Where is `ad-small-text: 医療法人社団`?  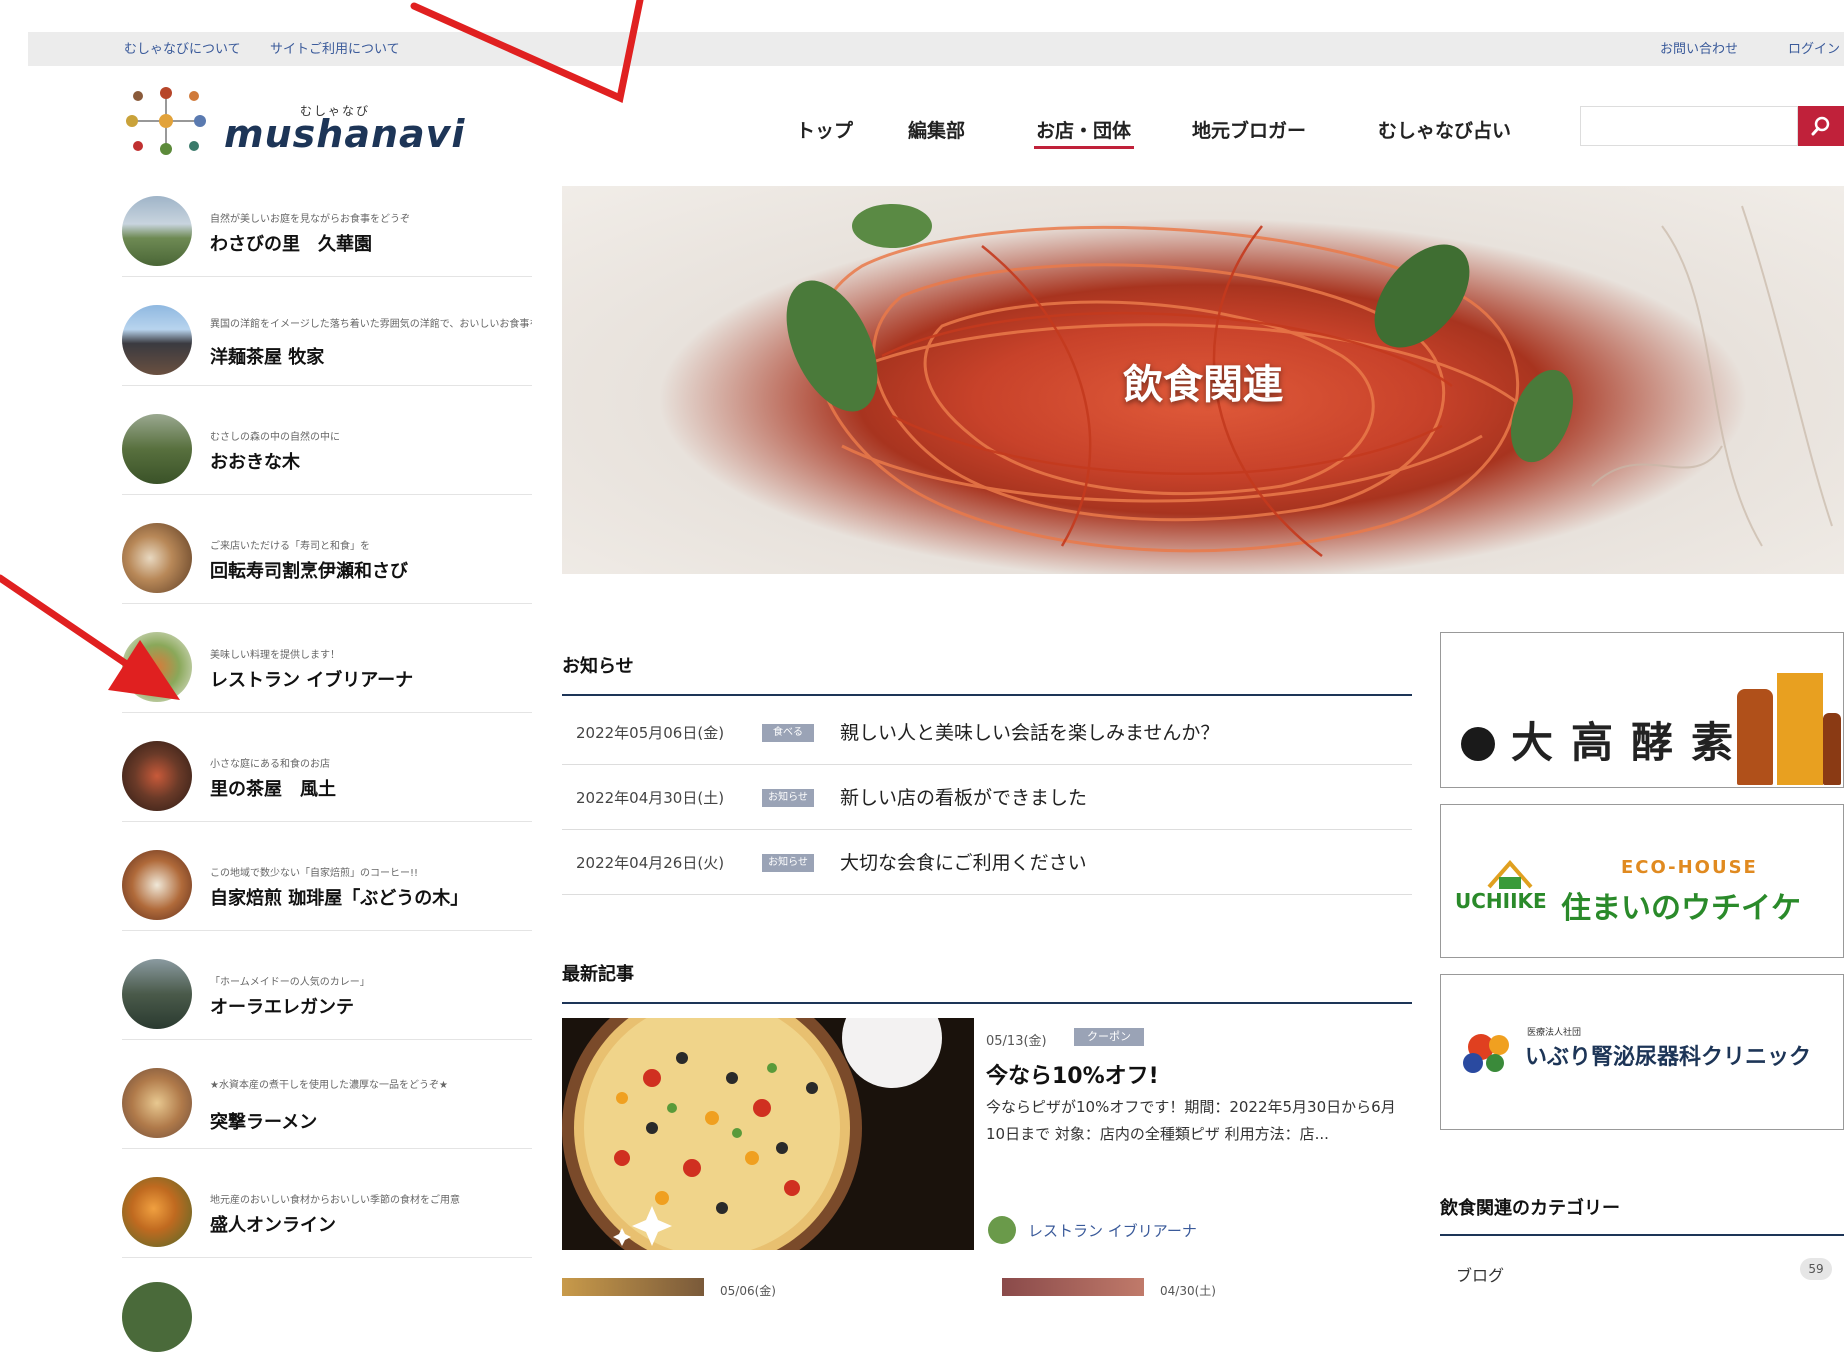 ad-small-text: 医療法人社団 is located at coordinates (1554, 1033).